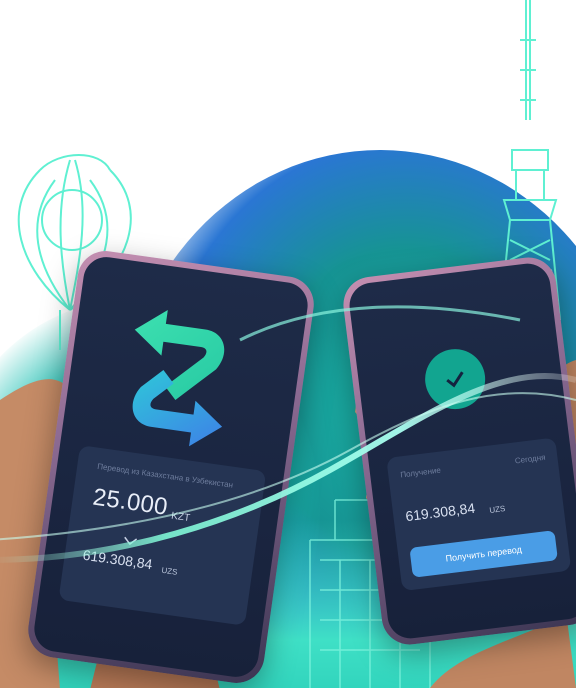 The image size is (576, 688). Describe the element at coordinates (530, 459) in the screenshot. I see `receive-date: Сегодня` at that location.